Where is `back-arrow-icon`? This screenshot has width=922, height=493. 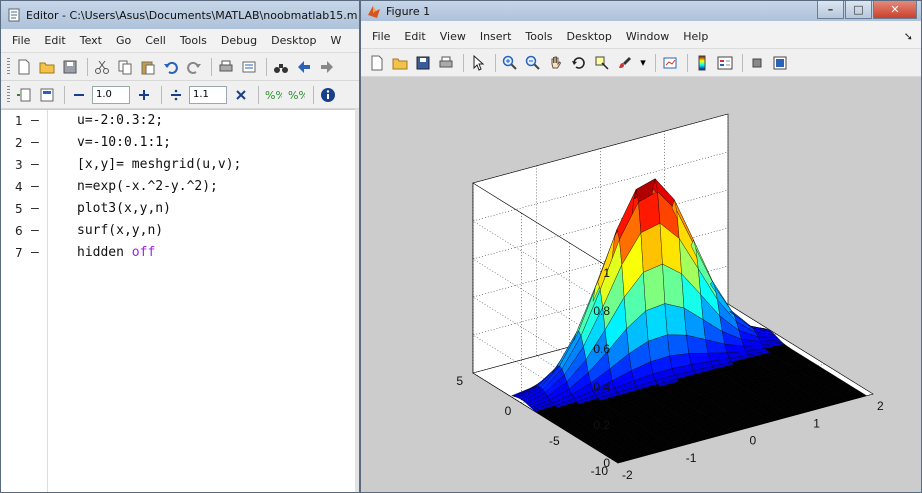
back-arrow-icon is located at coordinates (304, 67).